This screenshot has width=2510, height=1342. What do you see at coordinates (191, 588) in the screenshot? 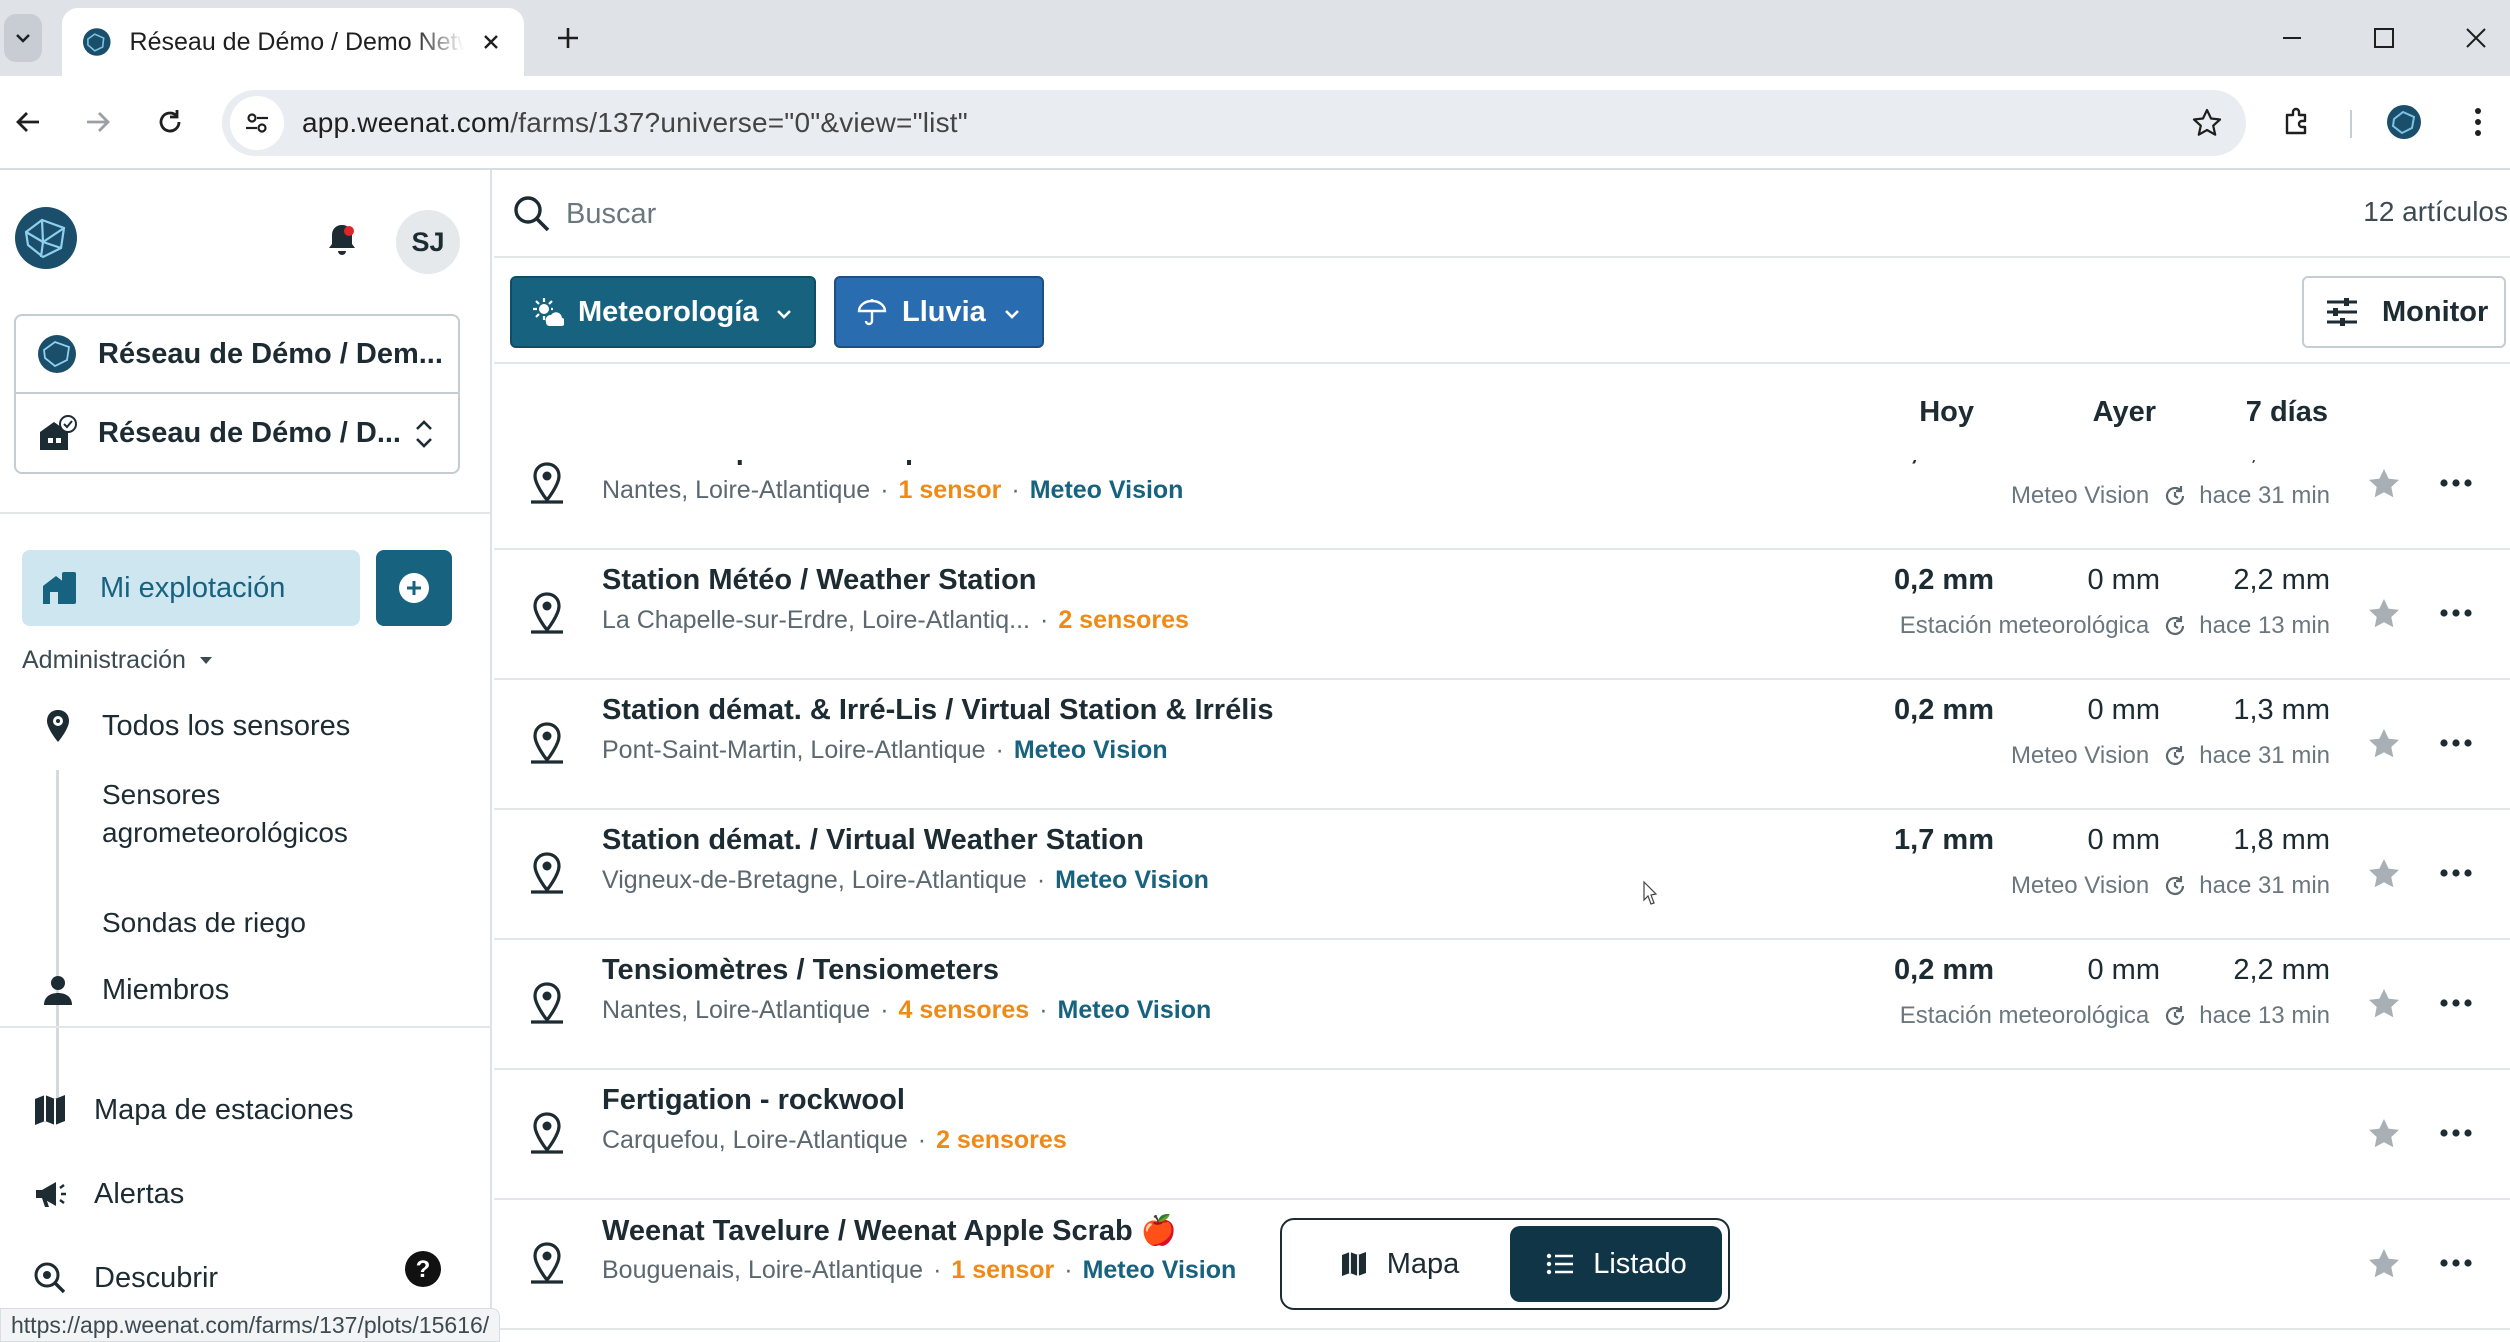
I see `my-farm-button: Mi explotación` at bounding box center [191, 588].